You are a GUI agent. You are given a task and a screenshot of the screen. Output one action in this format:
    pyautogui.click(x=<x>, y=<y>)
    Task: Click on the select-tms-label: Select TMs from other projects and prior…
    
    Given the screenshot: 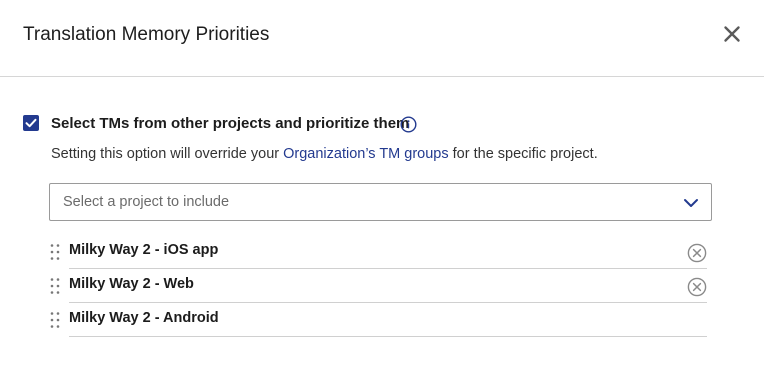 What is the action you would take?
    pyautogui.click(x=230, y=123)
    